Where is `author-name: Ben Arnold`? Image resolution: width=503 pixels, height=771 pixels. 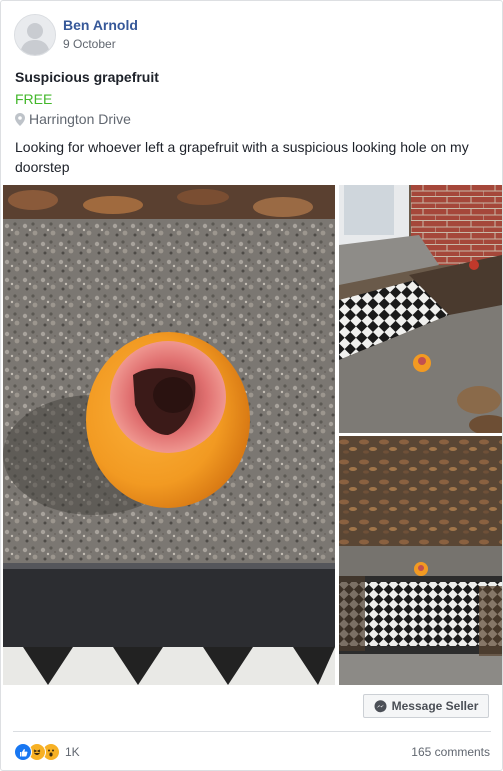
author-name: Ben Arnold is located at coordinates (100, 25).